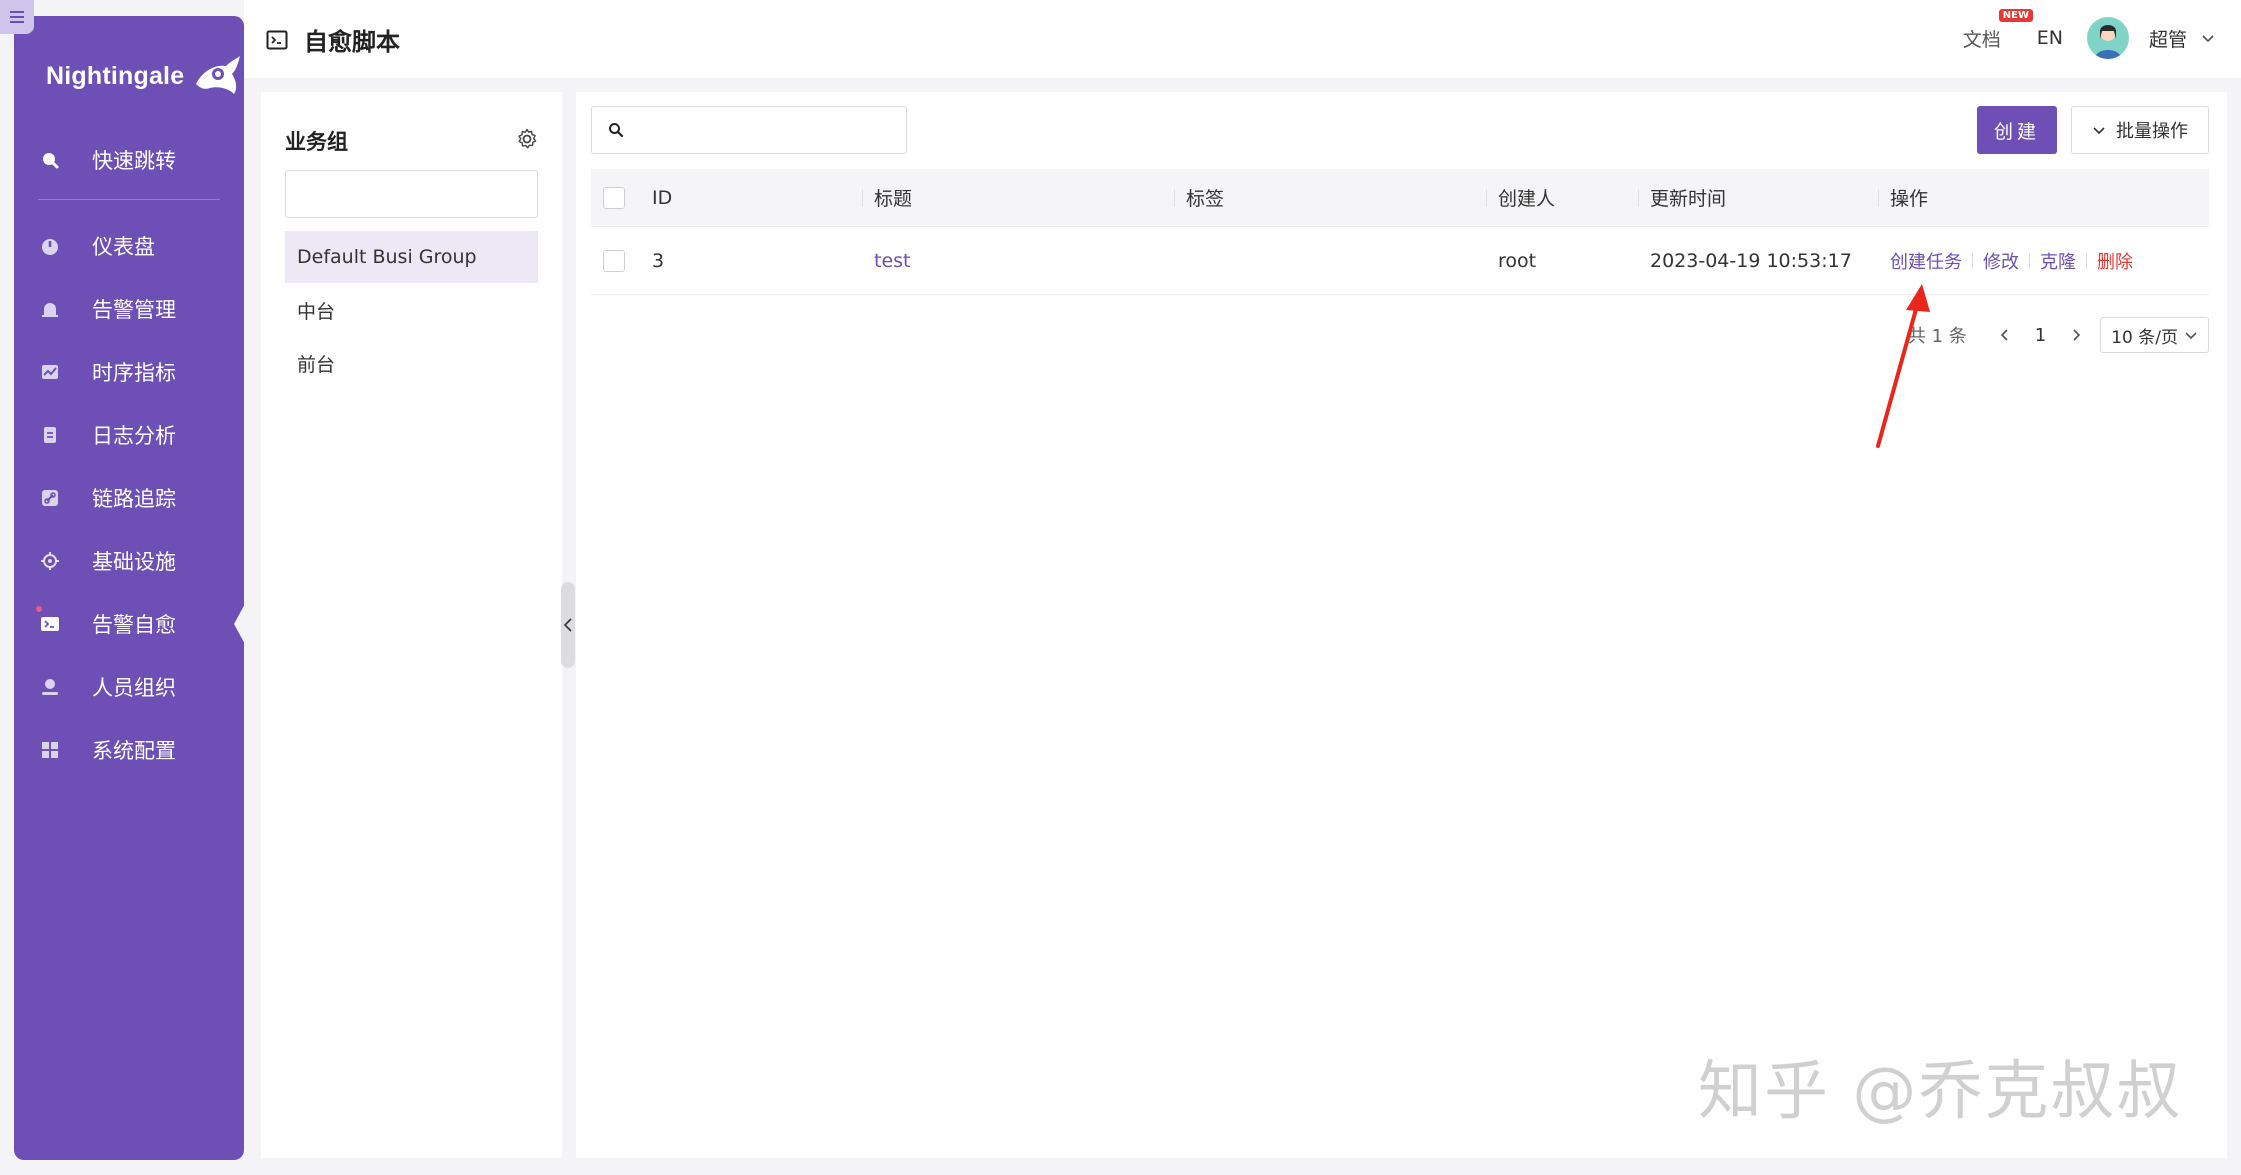 This screenshot has width=2241, height=1175. What do you see at coordinates (17, 17) in the screenshot?
I see `menu-toggle-icon` at bounding box center [17, 17].